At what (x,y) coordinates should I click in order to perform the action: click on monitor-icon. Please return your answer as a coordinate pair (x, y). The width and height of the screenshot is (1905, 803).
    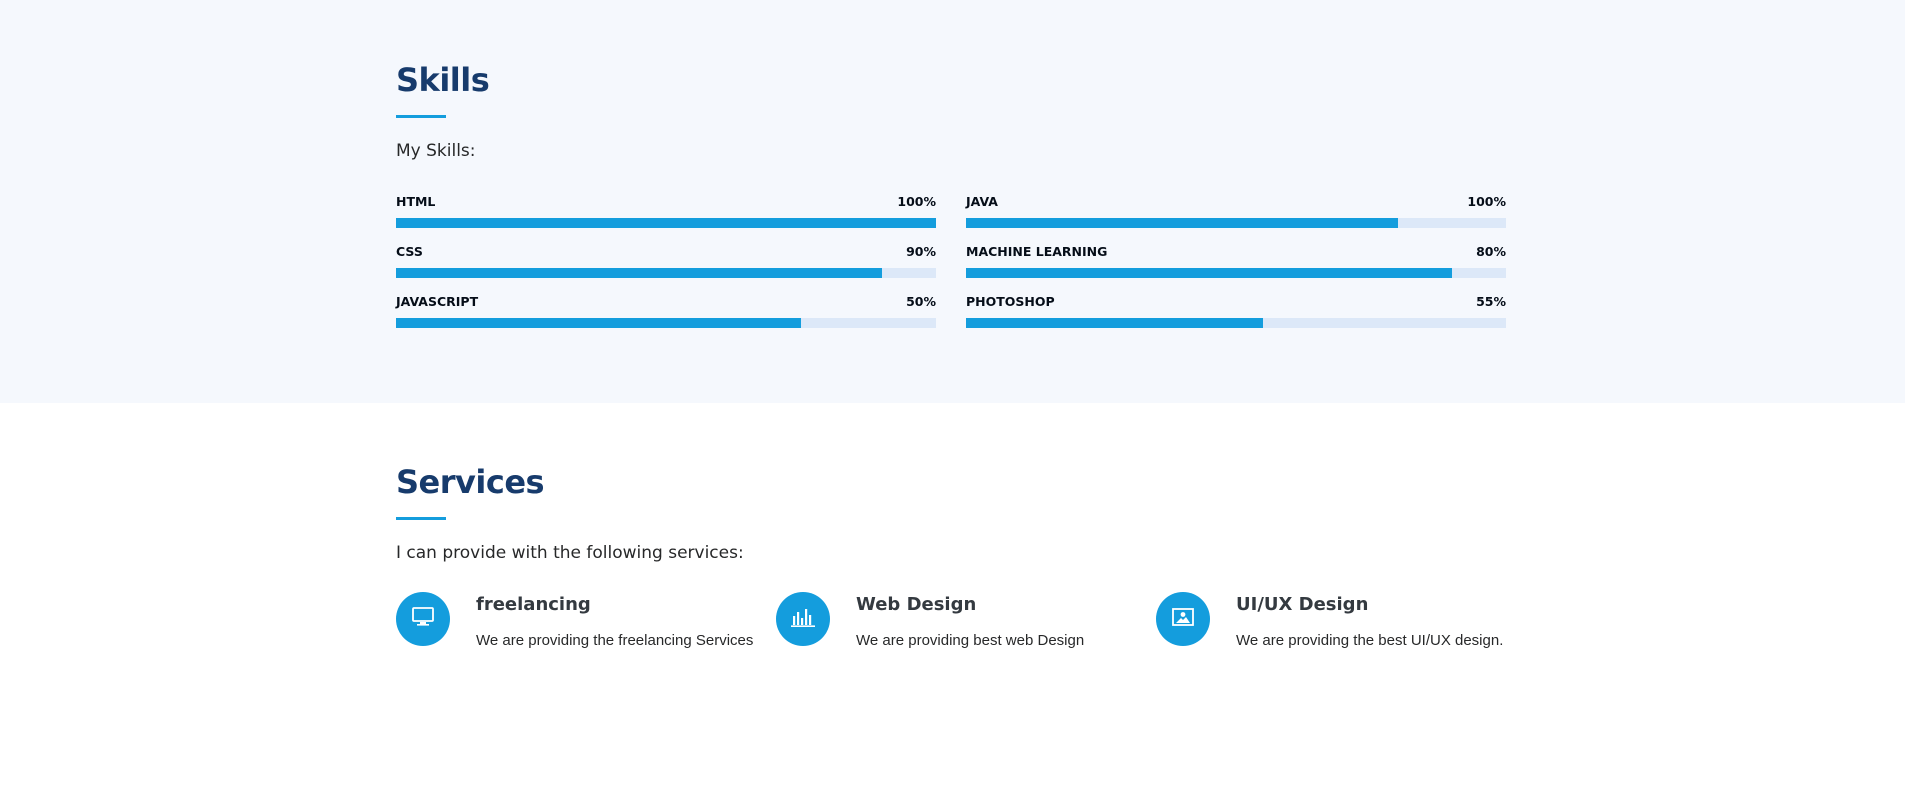
    Looking at the image, I should click on (423, 619).